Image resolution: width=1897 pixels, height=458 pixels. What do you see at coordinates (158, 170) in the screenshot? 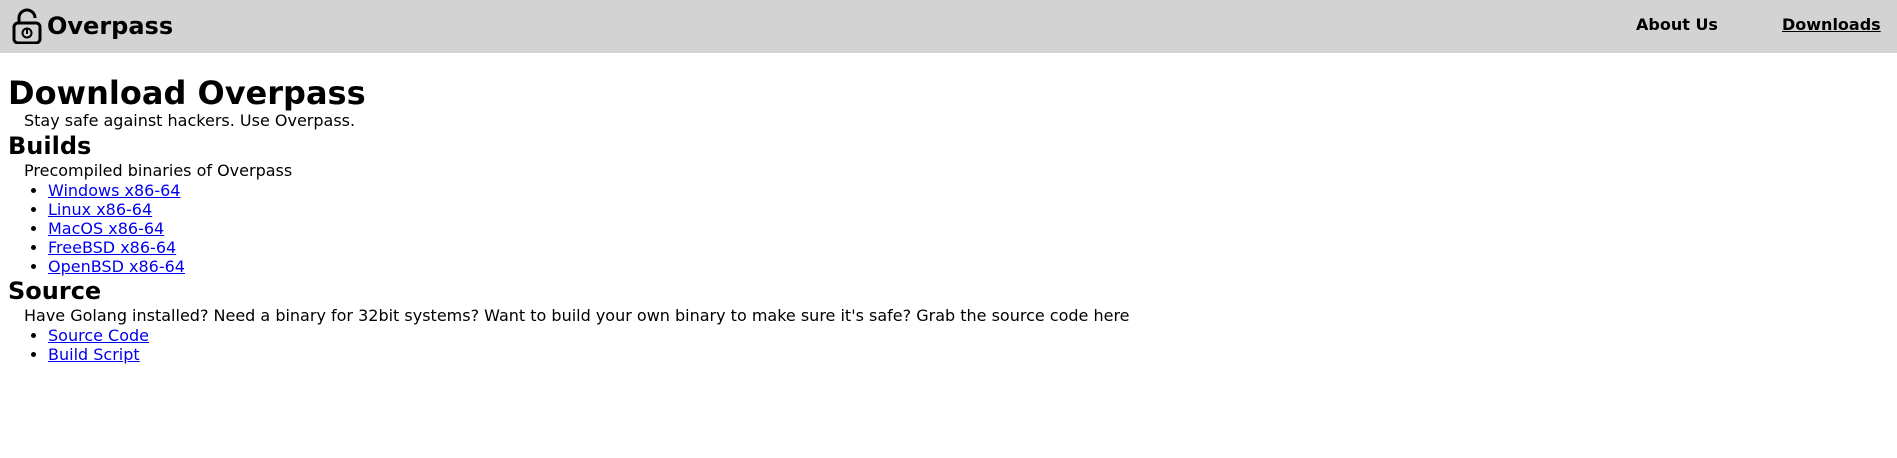
I see `builds-description: Precompiled binaries of Overpass` at bounding box center [158, 170].